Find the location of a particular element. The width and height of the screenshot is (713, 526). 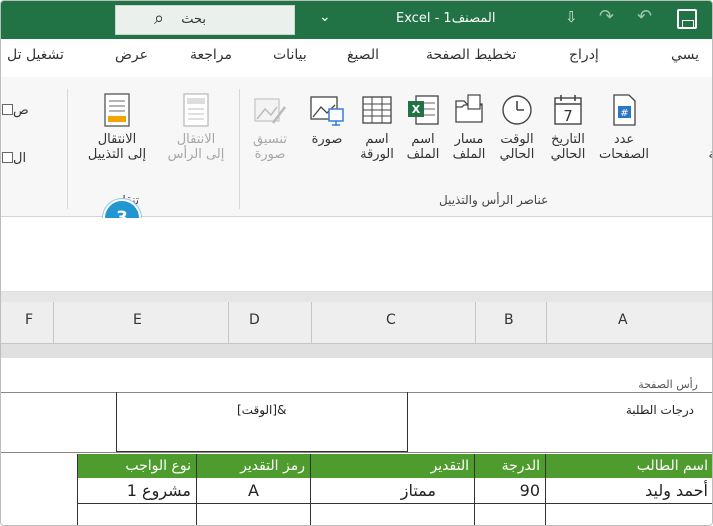

button-label-line2: الصفحات is located at coordinates (623, 154).